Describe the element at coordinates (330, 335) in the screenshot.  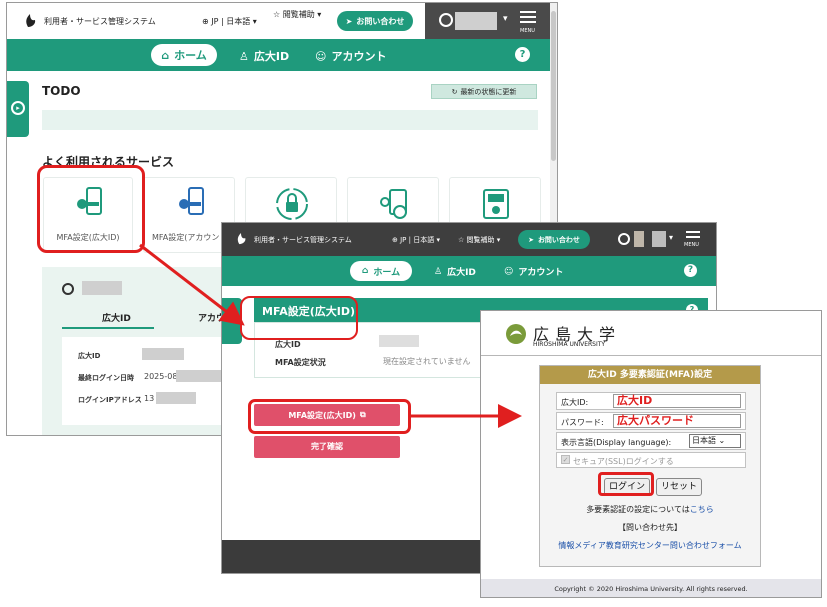
I see `flow-arrows` at that location.